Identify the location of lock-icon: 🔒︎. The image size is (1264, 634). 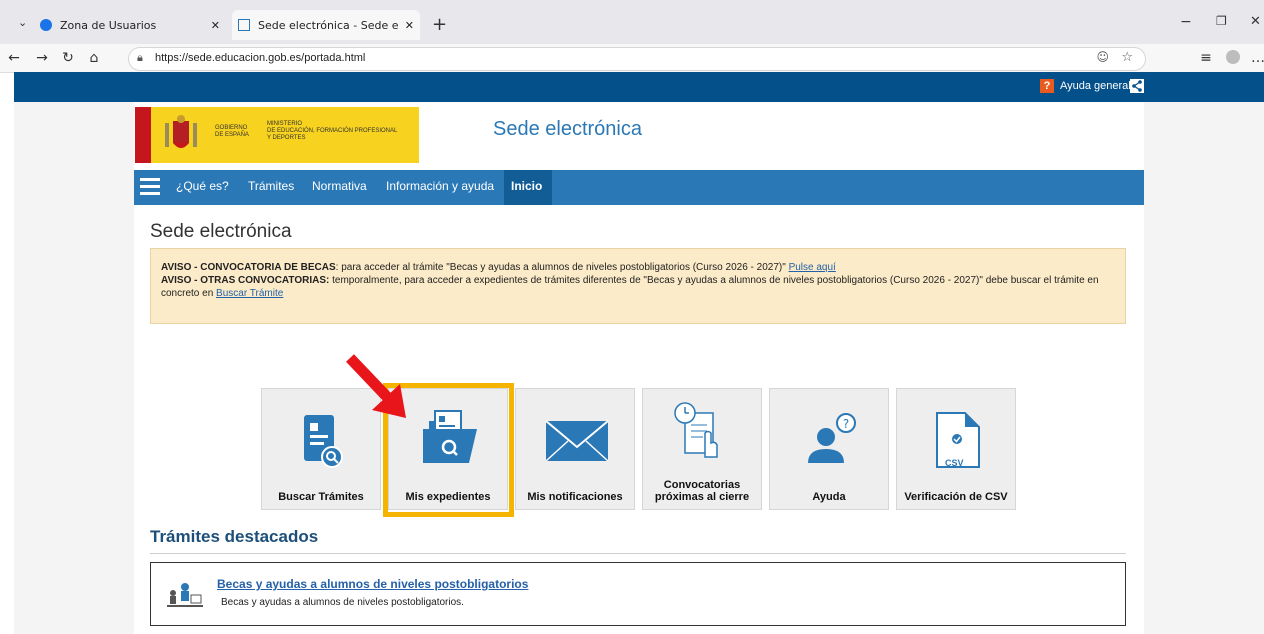
(140, 57).